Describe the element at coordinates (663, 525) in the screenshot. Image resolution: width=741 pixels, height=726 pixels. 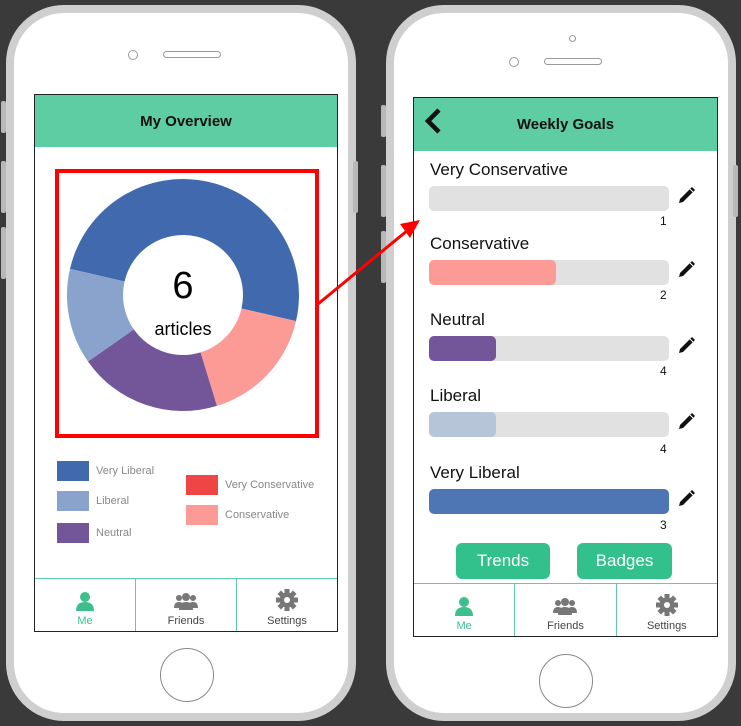
I see `goal-count-very-liberal: 3` at that location.